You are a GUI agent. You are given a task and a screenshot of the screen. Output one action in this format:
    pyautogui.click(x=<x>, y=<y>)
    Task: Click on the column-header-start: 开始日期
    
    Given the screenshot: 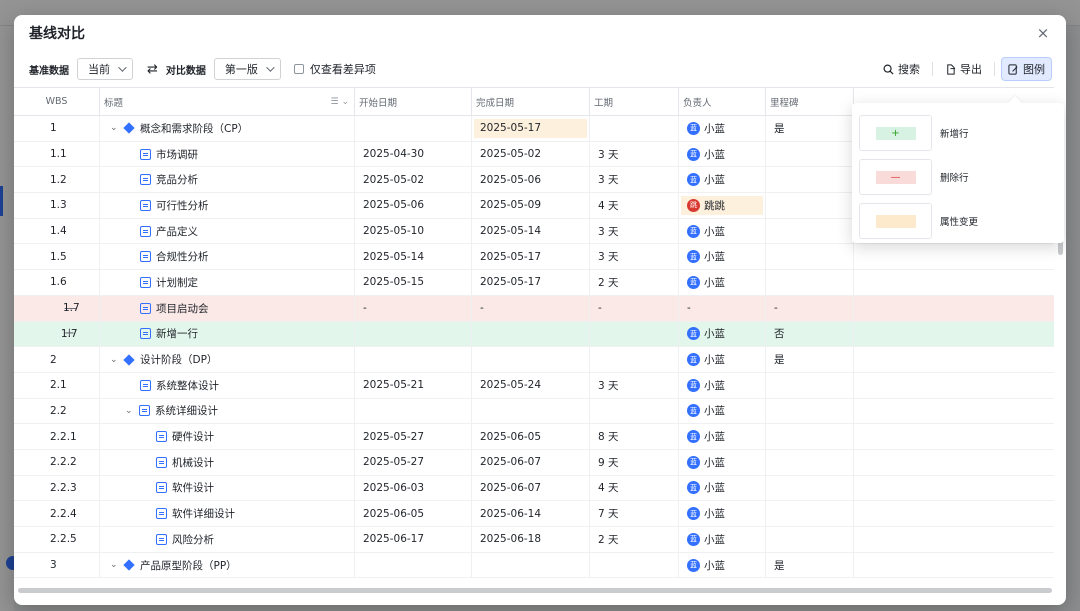 What is the action you would take?
    pyautogui.click(x=413, y=101)
    